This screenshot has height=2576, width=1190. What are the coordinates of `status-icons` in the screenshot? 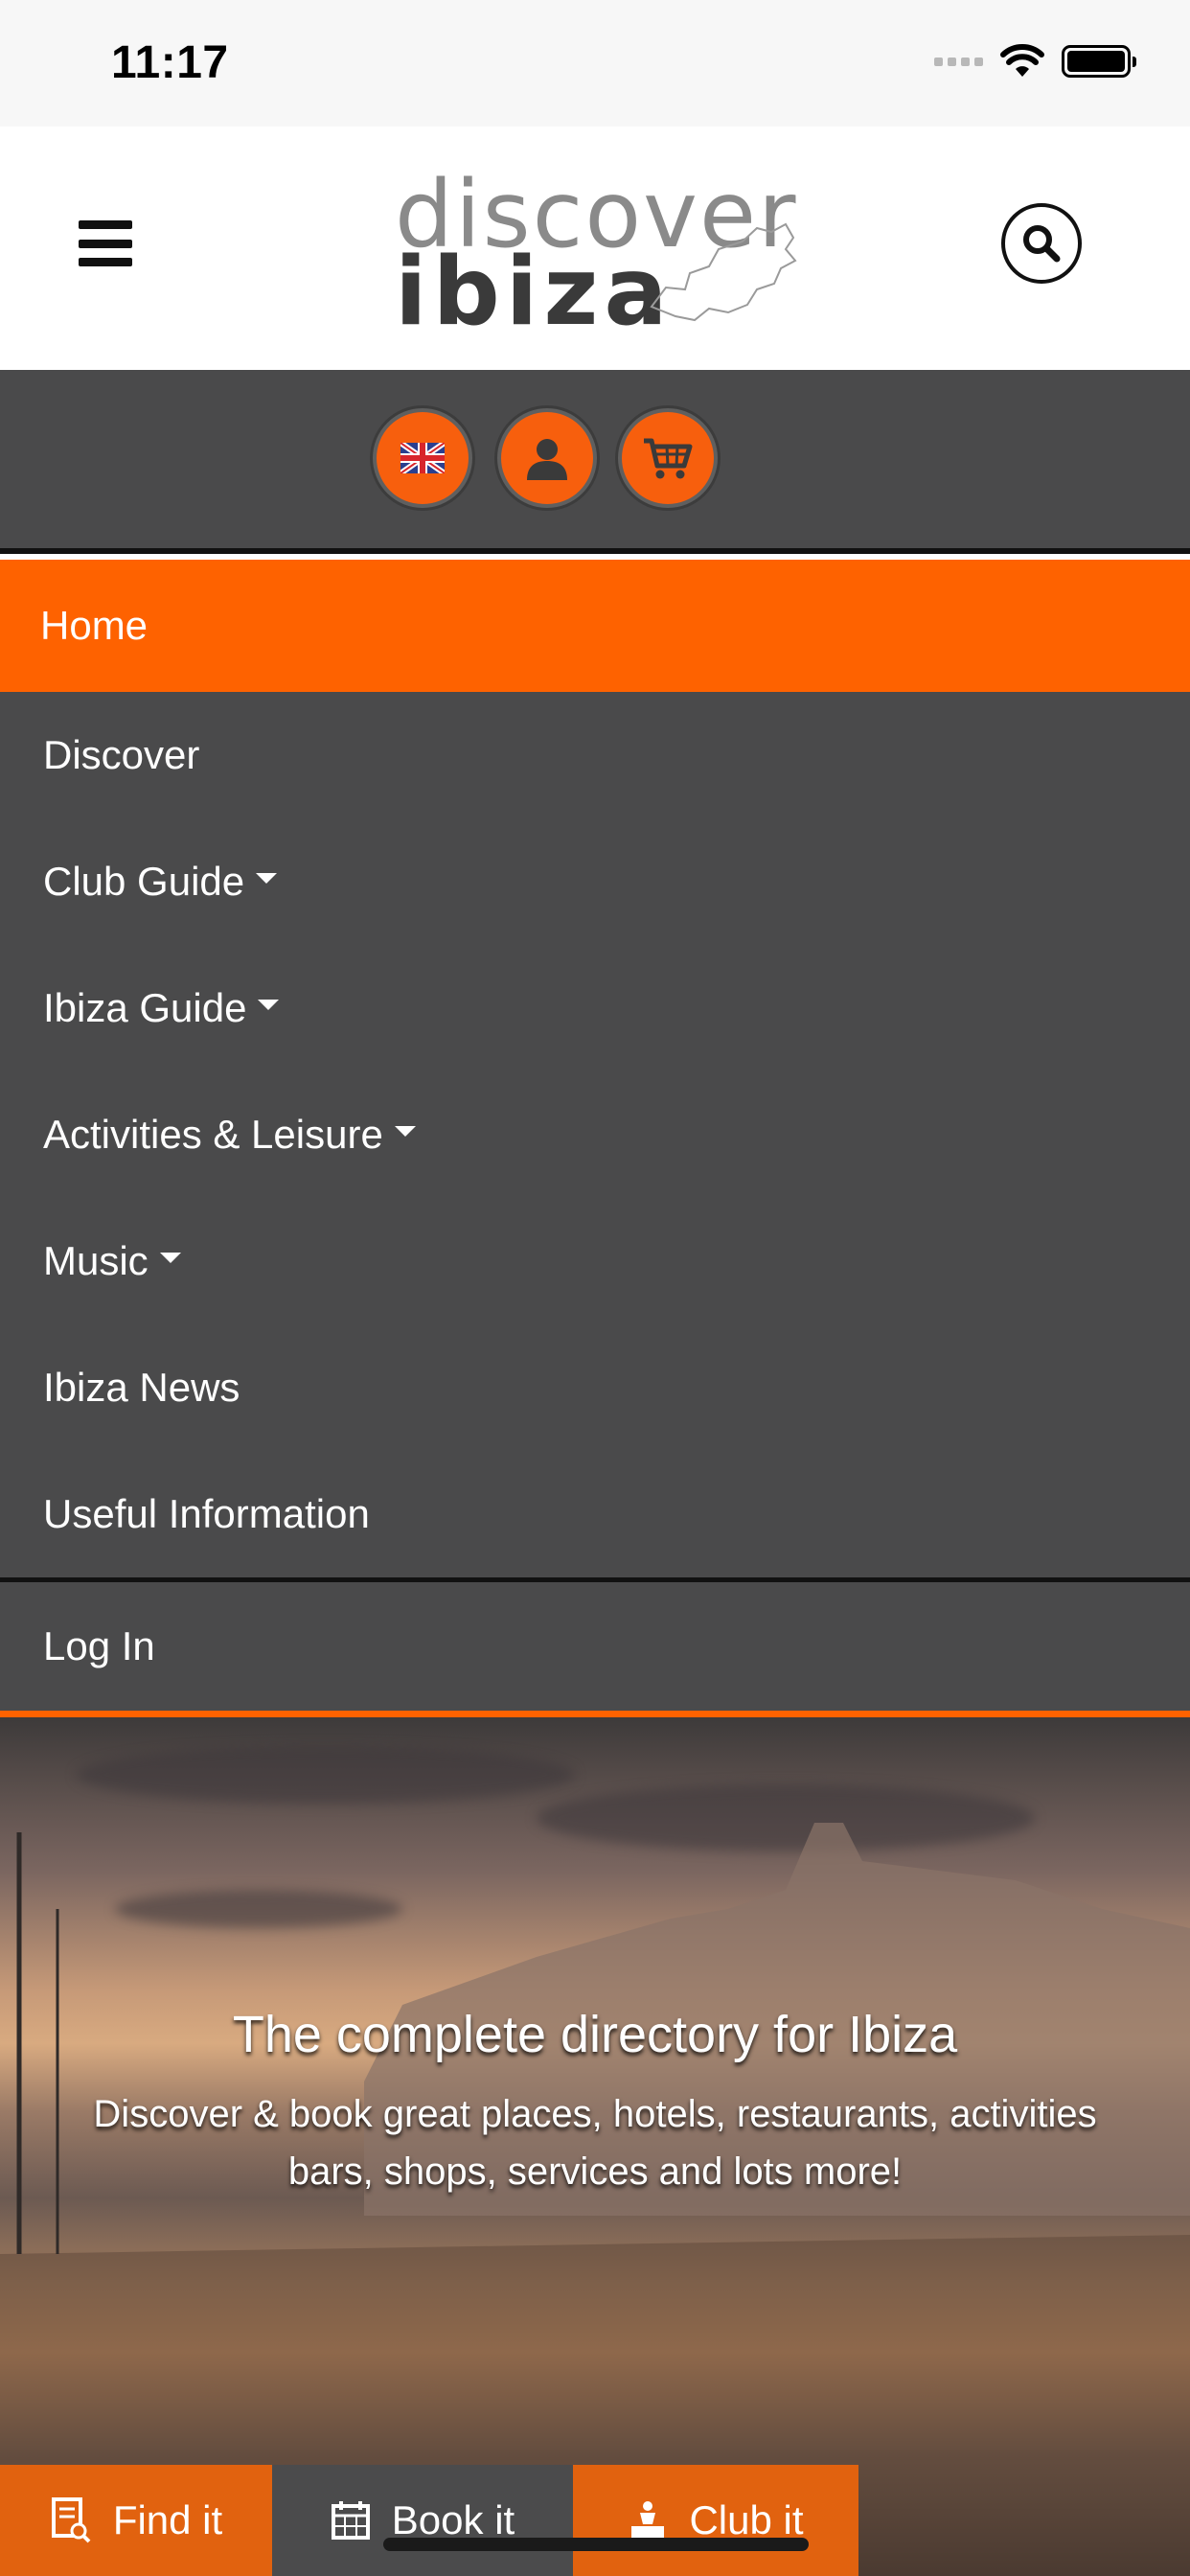 It's located at (1035, 62).